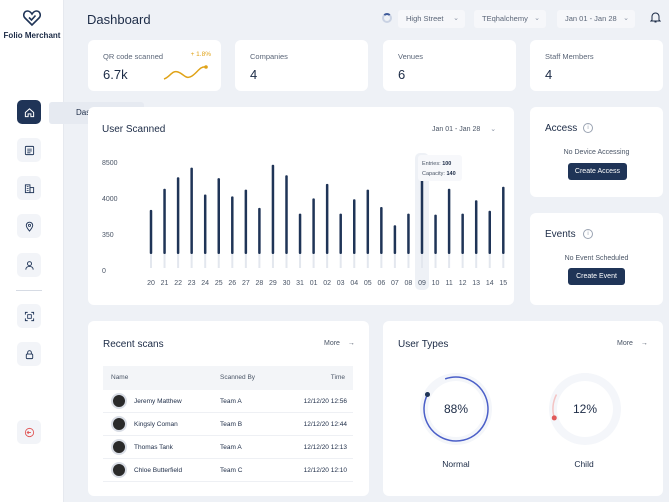 This screenshot has width=669, height=502. What do you see at coordinates (584, 464) in the screenshot?
I see `child-label: Child` at bounding box center [584, 464].